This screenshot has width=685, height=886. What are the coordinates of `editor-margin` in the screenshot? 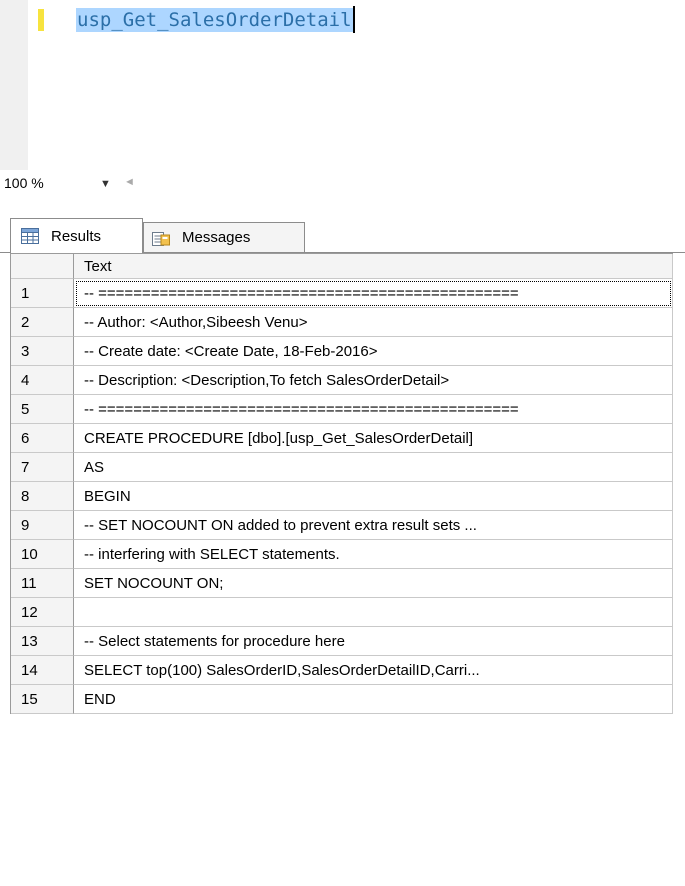 It's located at (14, 85).